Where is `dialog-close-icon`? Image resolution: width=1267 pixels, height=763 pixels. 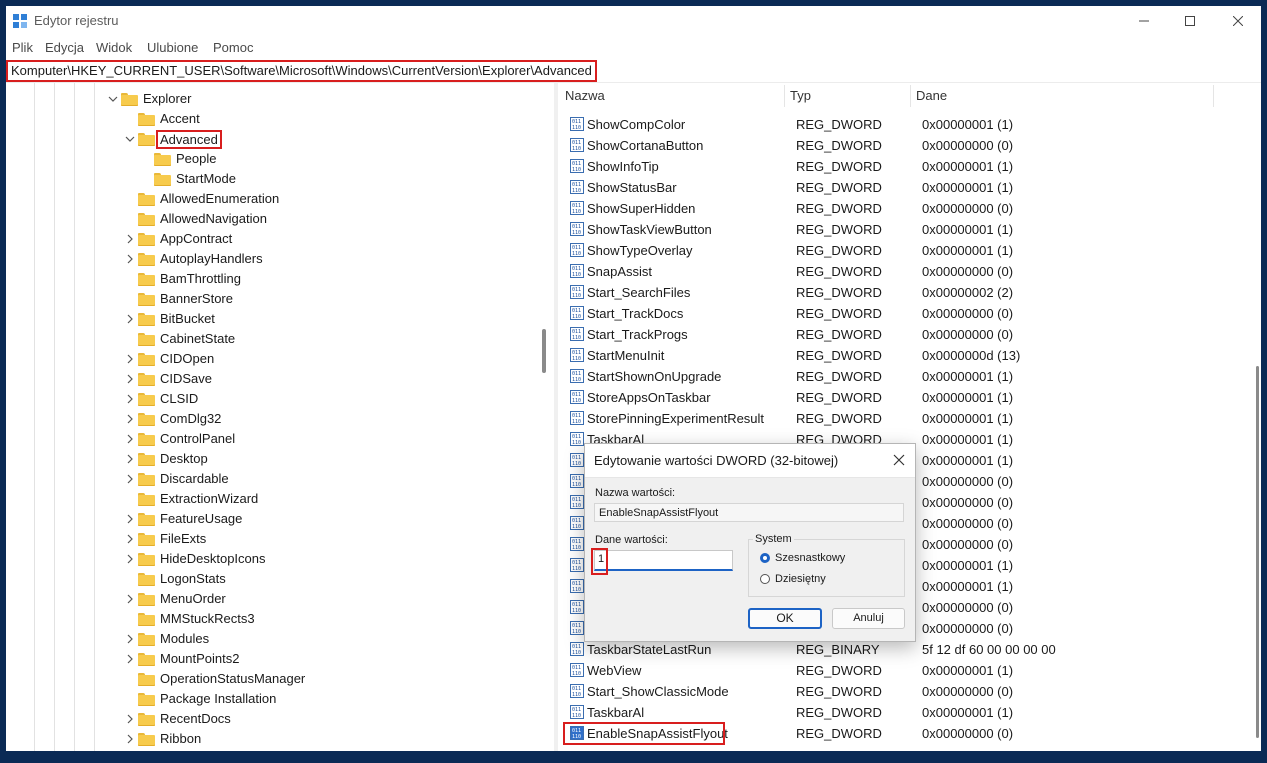
dialog-close-icon is located at coordinates (899, 460).